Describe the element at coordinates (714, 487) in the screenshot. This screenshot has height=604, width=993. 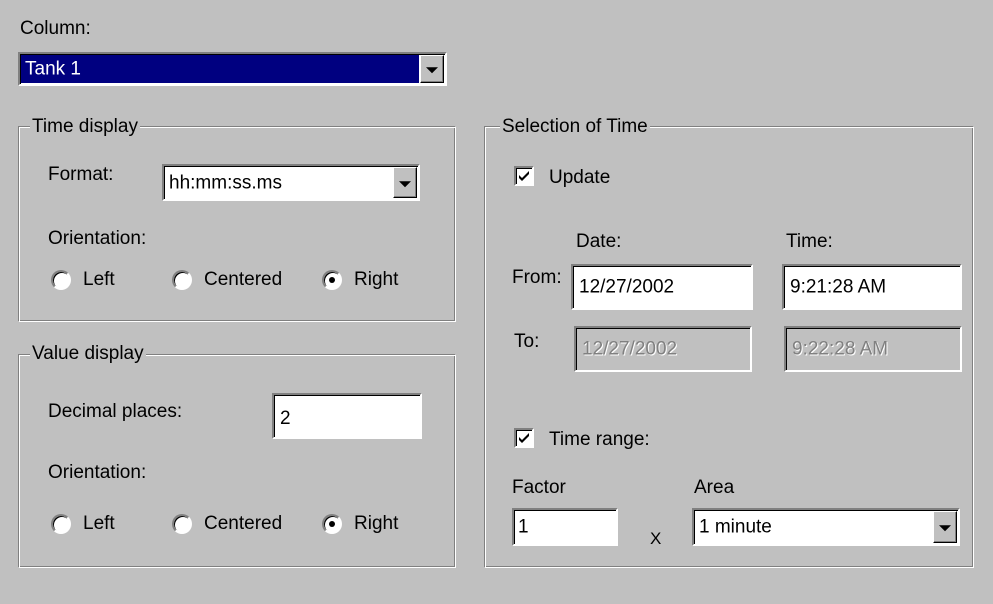
I see `area-label: Area` at that location.